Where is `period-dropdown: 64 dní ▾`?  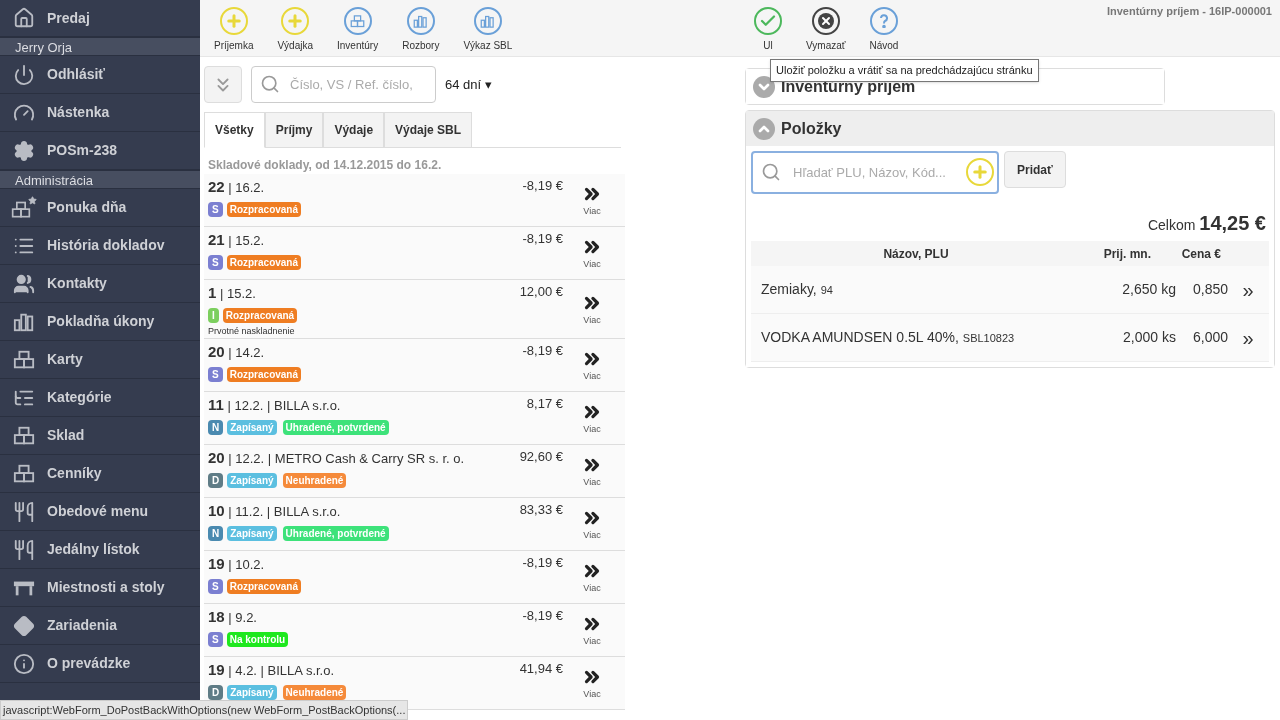
period-dropdown: 64 dní ▾ is located at coordinates (468, 84).